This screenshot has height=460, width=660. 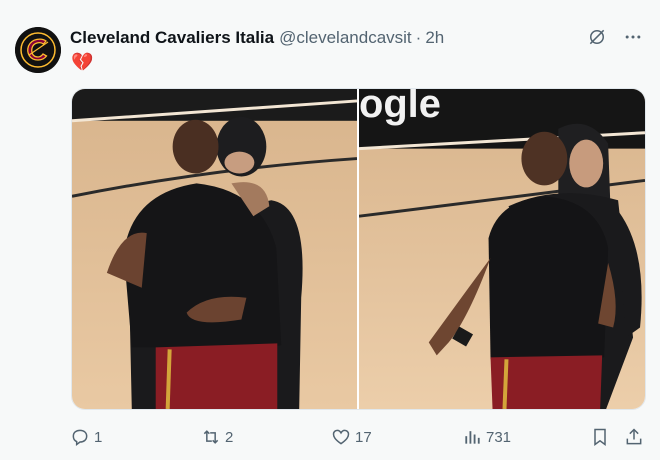 What do you see at coordinates (615, 37) in the screenshot?
I see `header-actions` at bounding box center [615, 37].